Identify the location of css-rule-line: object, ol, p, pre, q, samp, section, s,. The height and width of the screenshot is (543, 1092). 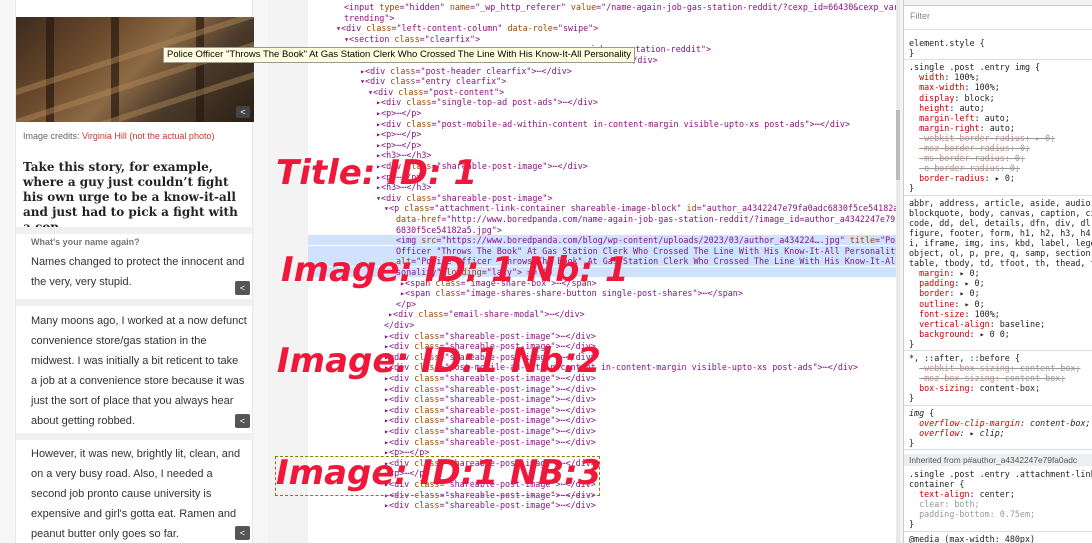
(1000, 253).